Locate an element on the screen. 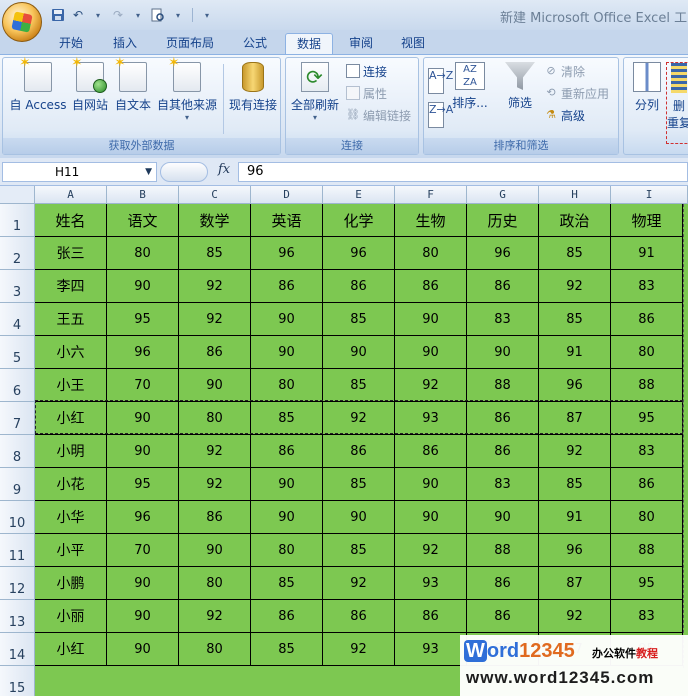 The height and width of the screenshot is (696, 688). preview-dropdown-icon: ▾ is located at coordinates (178, 15).